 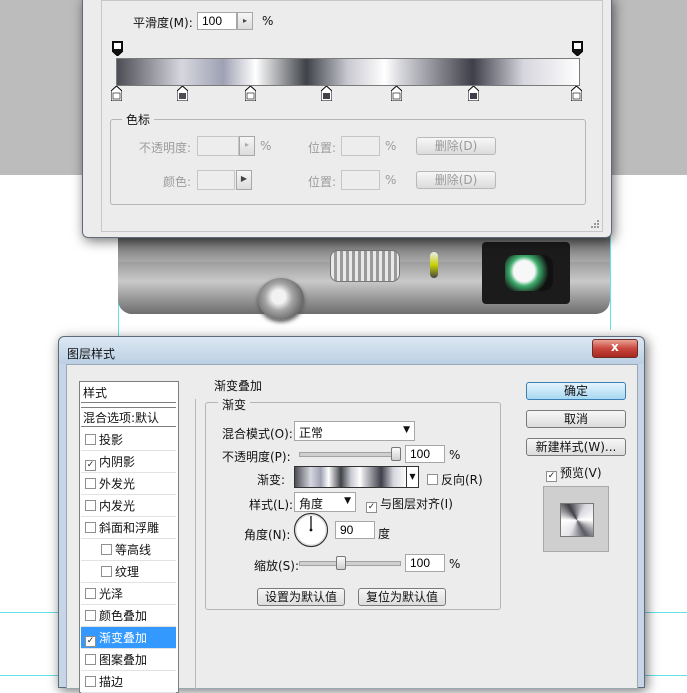 I want to click on layer-style-titlebar, so click(x=351, y=350).